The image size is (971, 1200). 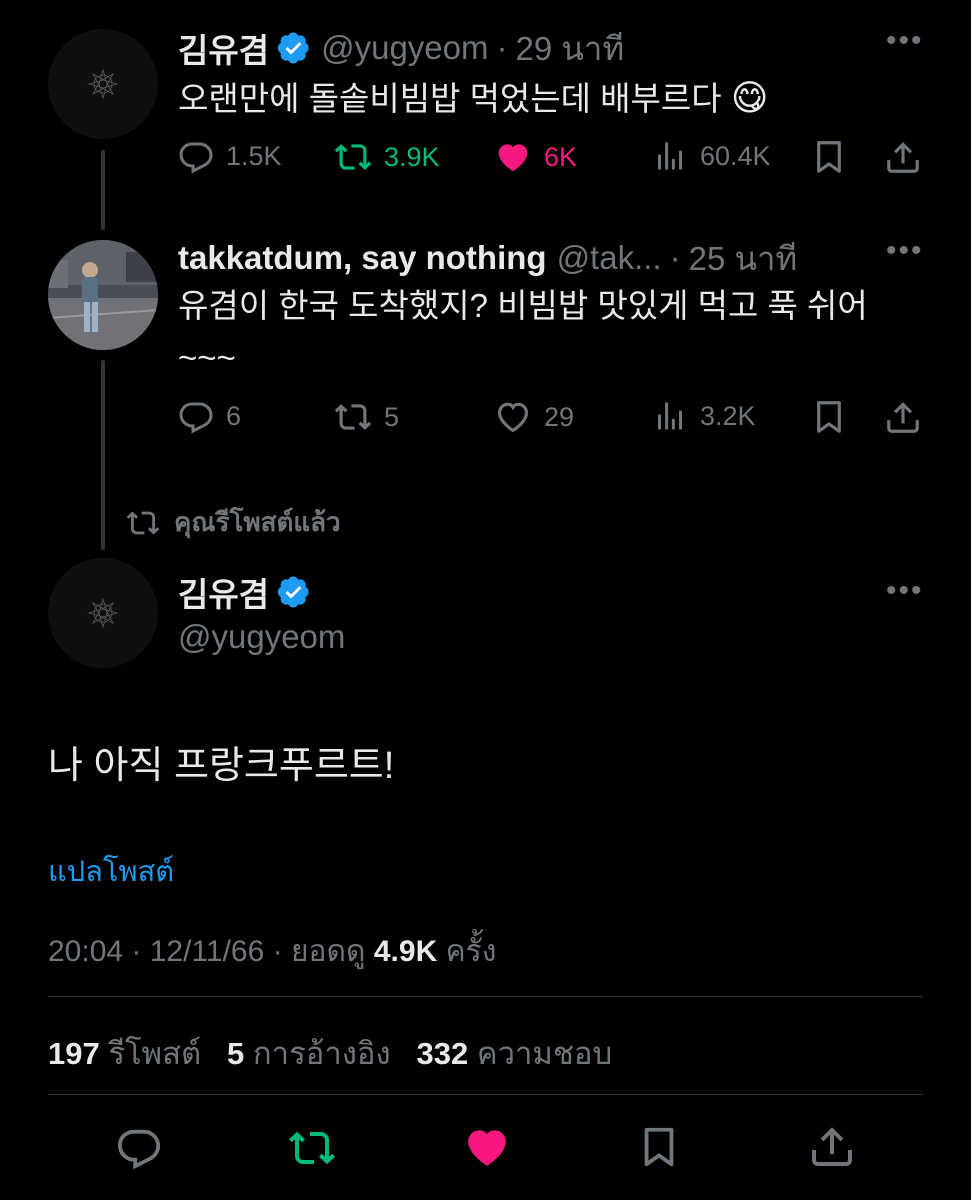 What do you see at coordinates (321, 1053) in the screenshot?
I see `quotes-label: การอ้างอิง` at bounding box center [321, 1053].